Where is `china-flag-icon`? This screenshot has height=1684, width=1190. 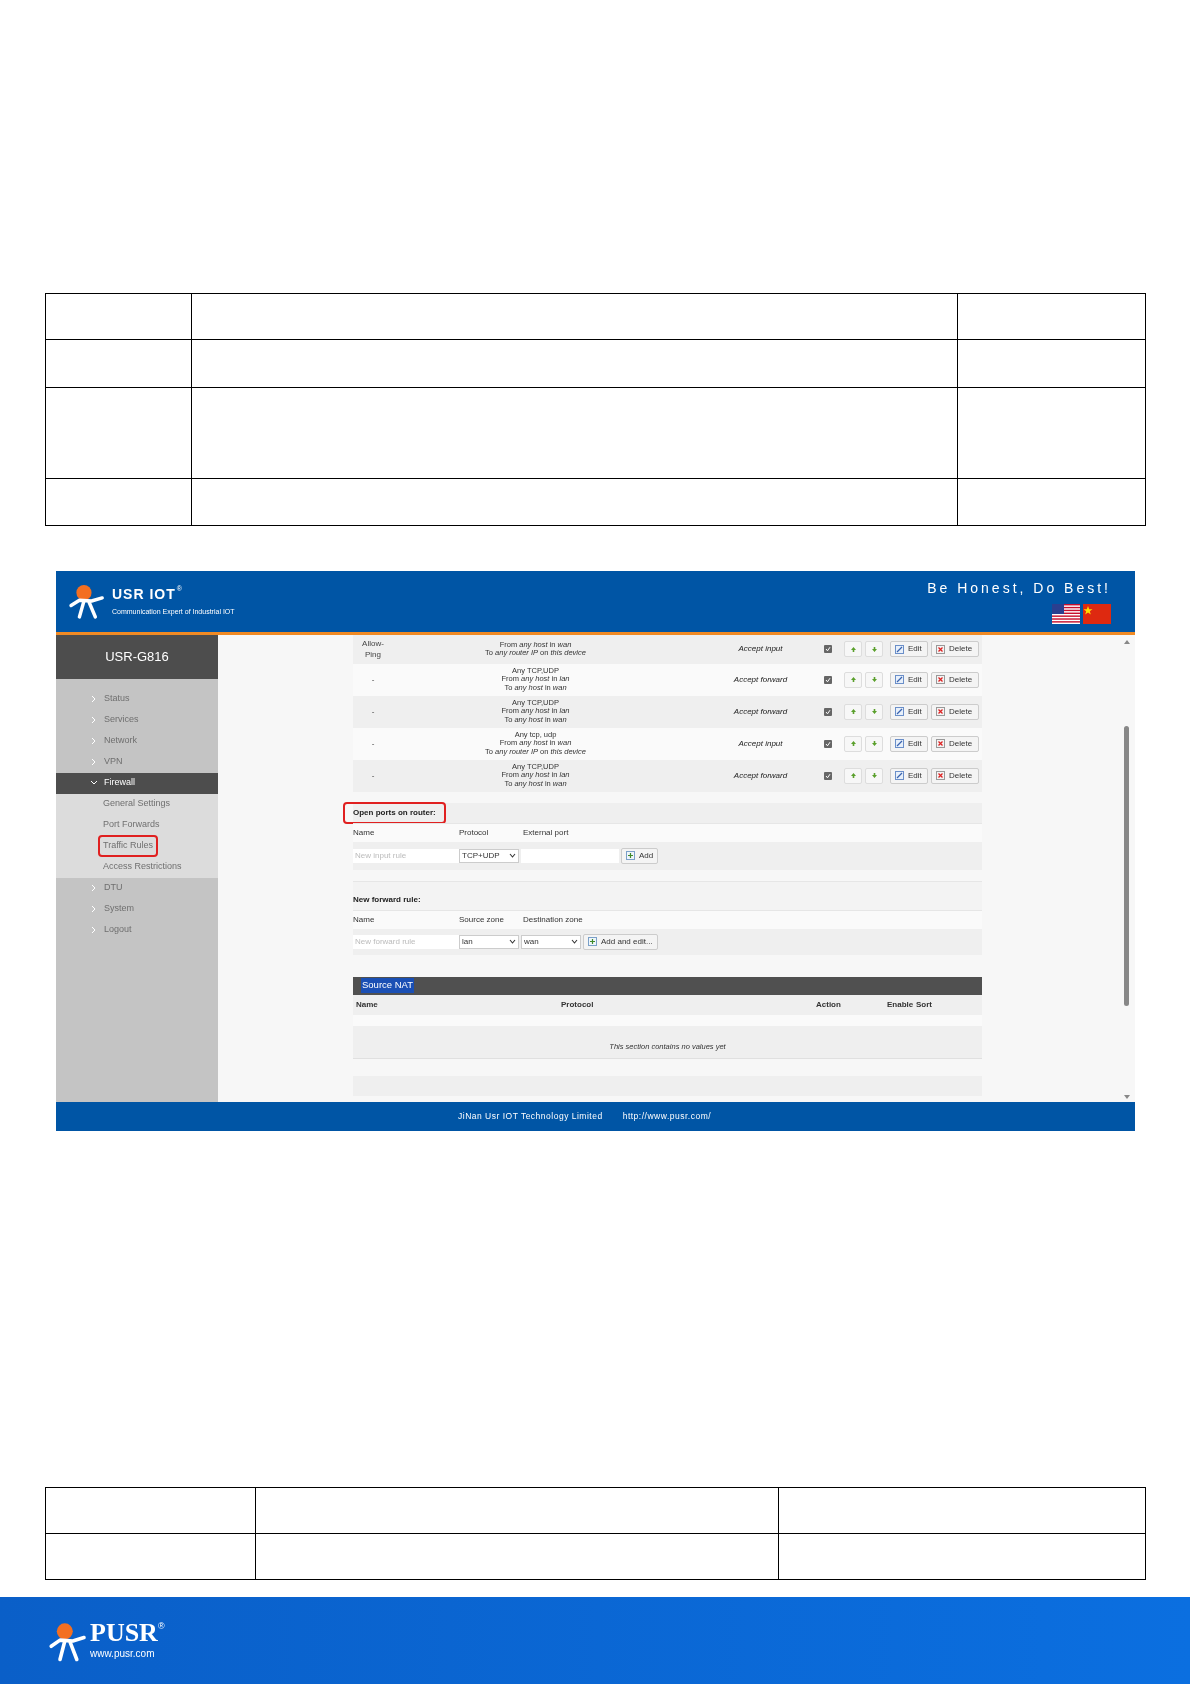 china-flag-icon is located at coordinates (1097, 614).